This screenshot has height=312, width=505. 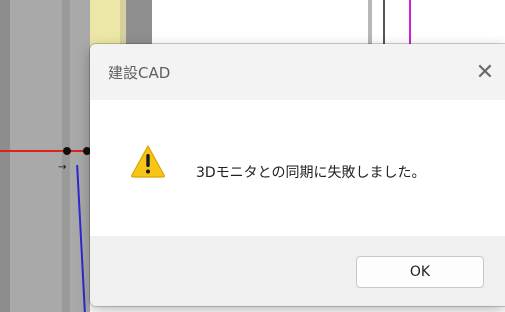 What do you see at coordinates (420, 272) in the screenshot?
I see `ok-button: OK` at bounding box center [420, 272].